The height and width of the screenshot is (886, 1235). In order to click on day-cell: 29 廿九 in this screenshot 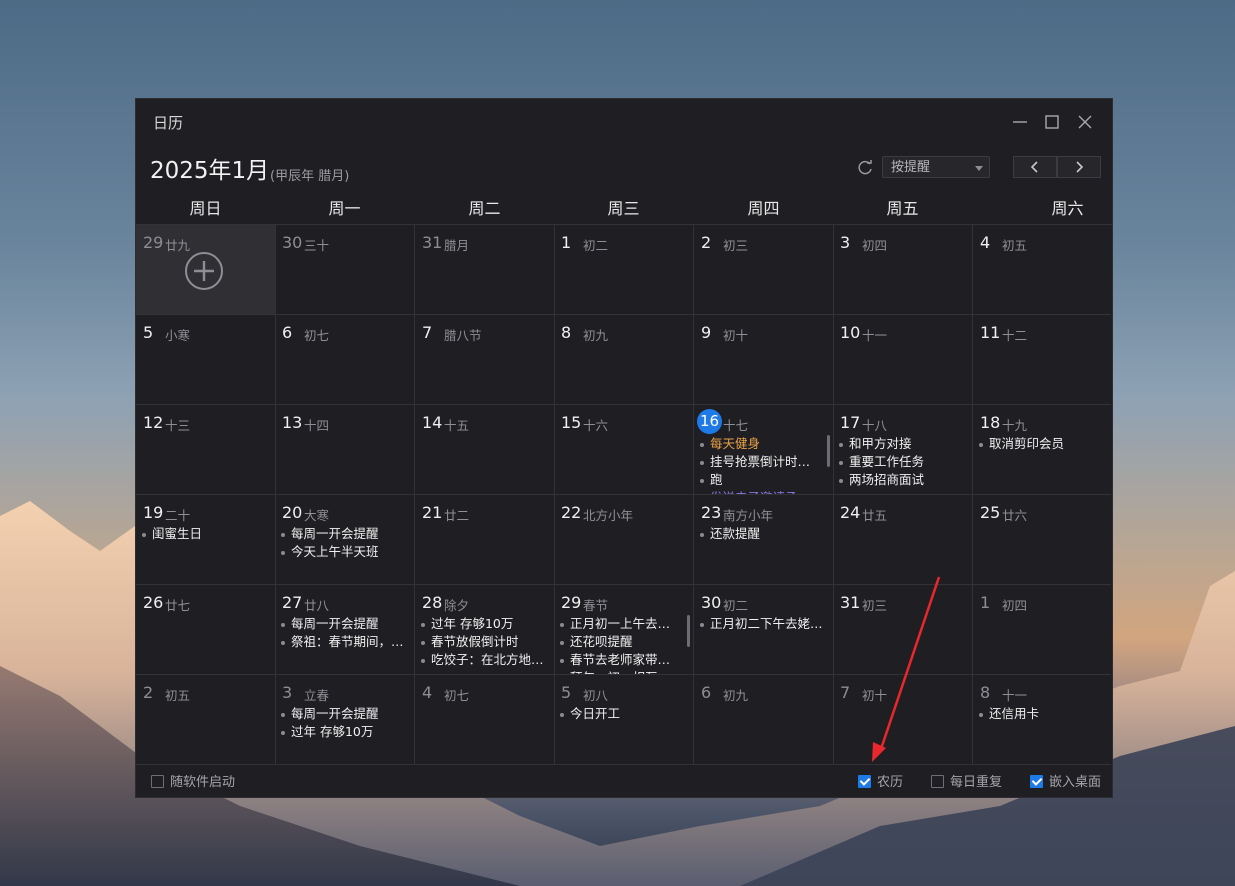, I will do `click(206, 270)`.